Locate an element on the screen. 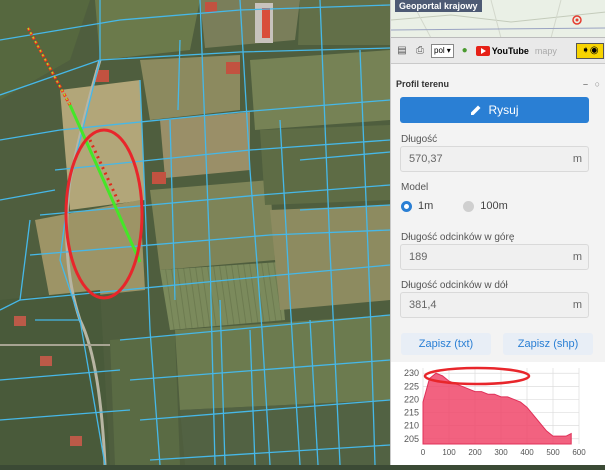 This screenshot has height=470, width=605. language-value: pol is located at coordinates (439, 50).